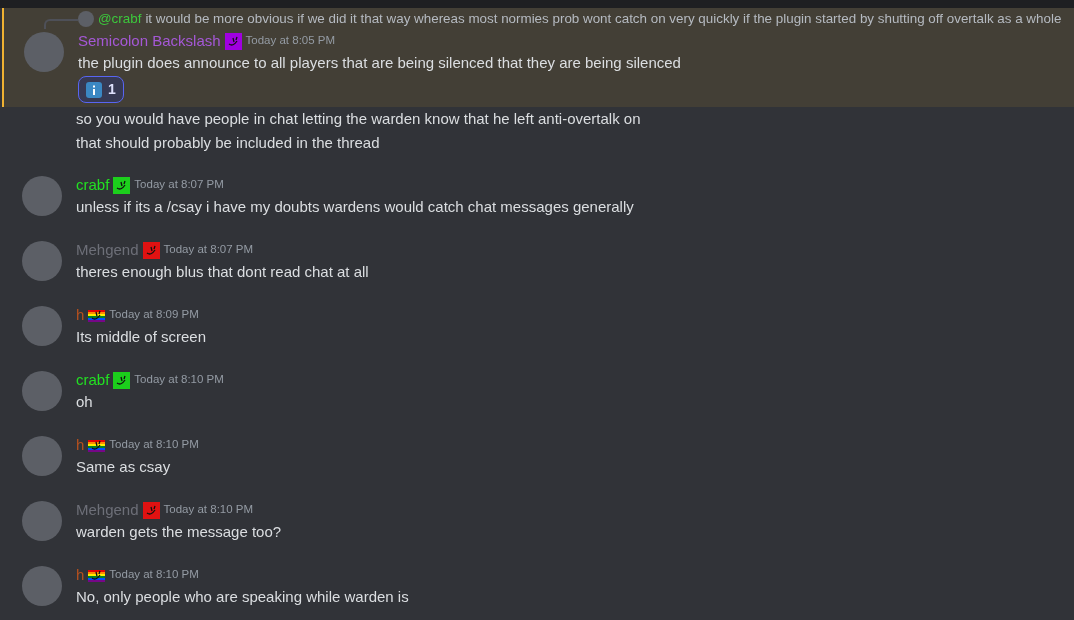  Describe the element at coordinates (94, 89) in the screenshot. I see `info-icon` at that location.